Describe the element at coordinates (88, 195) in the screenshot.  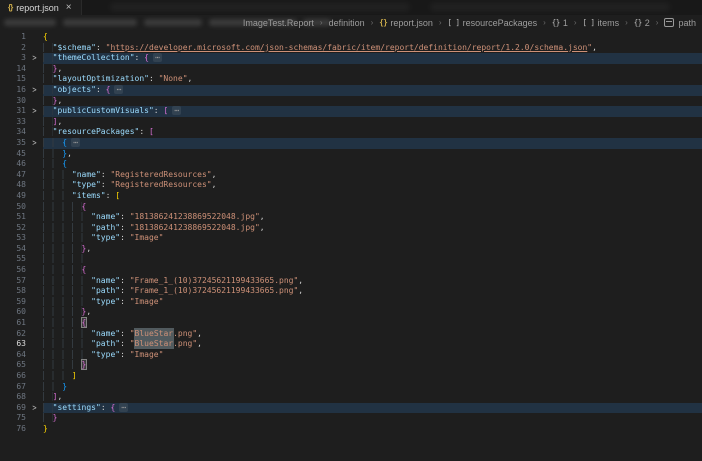
I see `code-token: "items"` at that location.